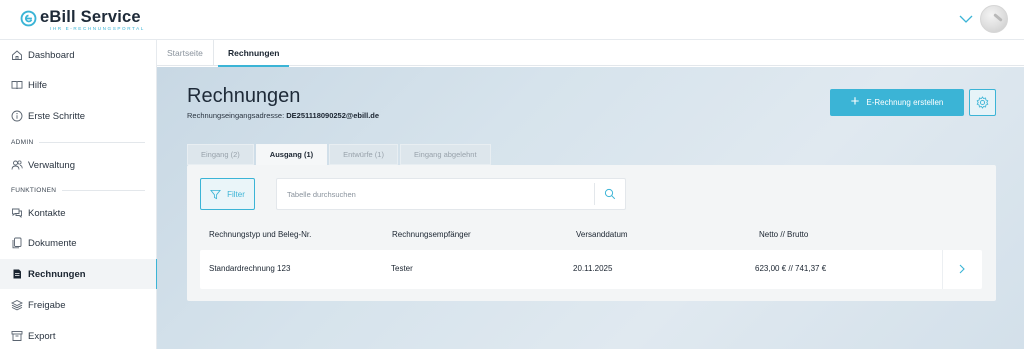 The width and height of the screenshot is (1024, 349). Describe the element at coordinates (78, 305) in the screenshot. I see `sidebar-item-freigabe: Freigabe` at that location.